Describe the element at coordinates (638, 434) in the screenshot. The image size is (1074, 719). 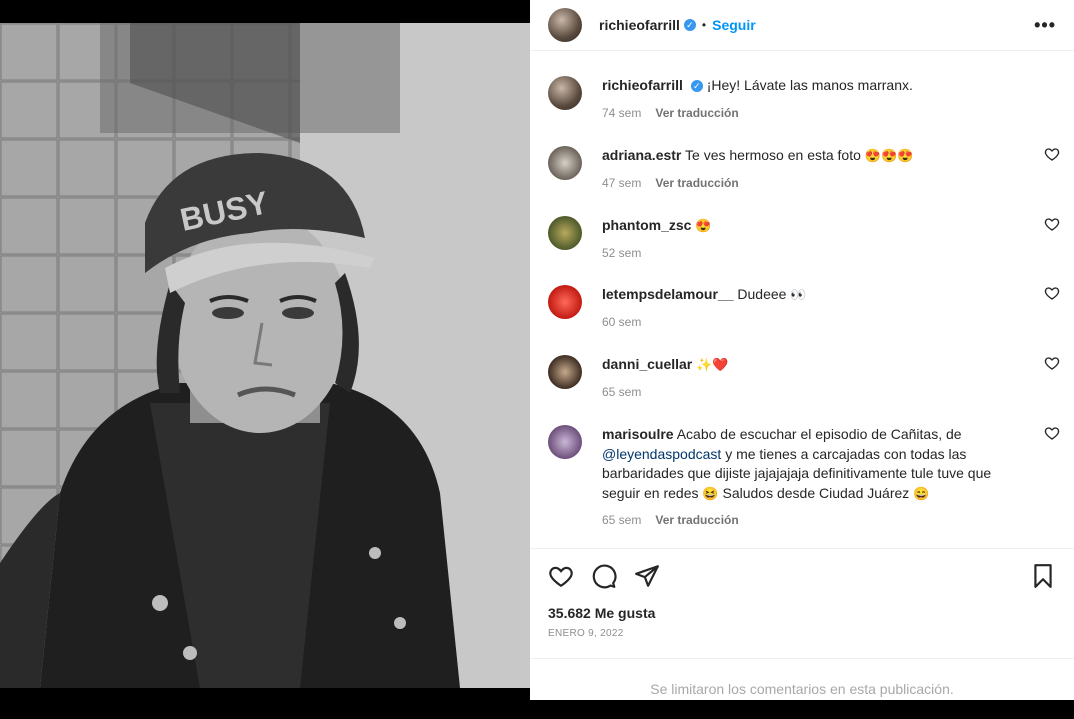
I see `comment-username: marisoulre` at that location.